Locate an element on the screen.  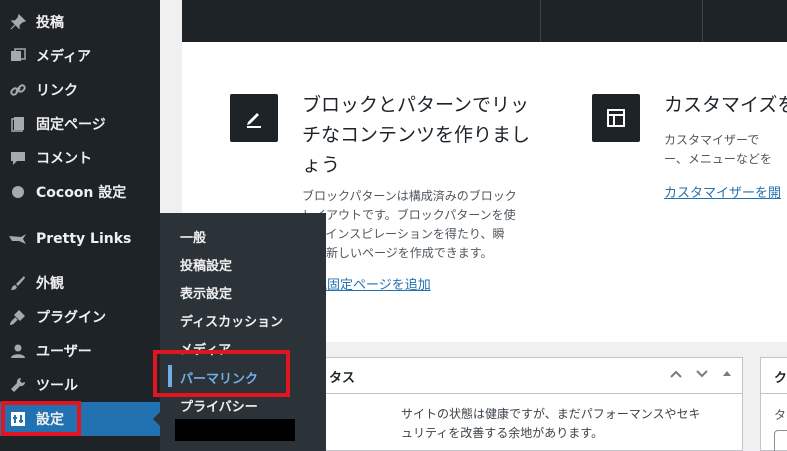
panel-header: ク is located at coordinates (774, 376).